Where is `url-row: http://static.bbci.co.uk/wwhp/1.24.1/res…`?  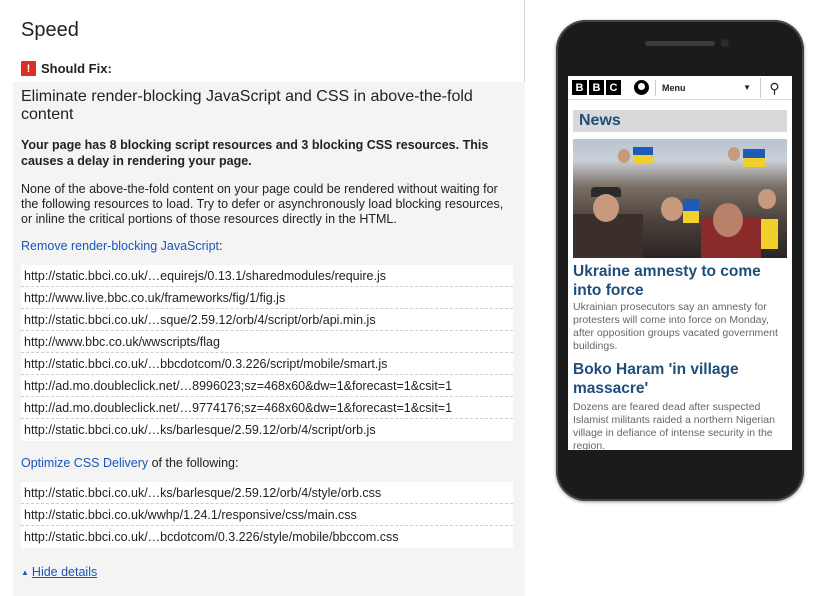 url-row: http://static.bbci.co.uk/wwhp/1.24.1/res… is located at coordinates (267, 515).